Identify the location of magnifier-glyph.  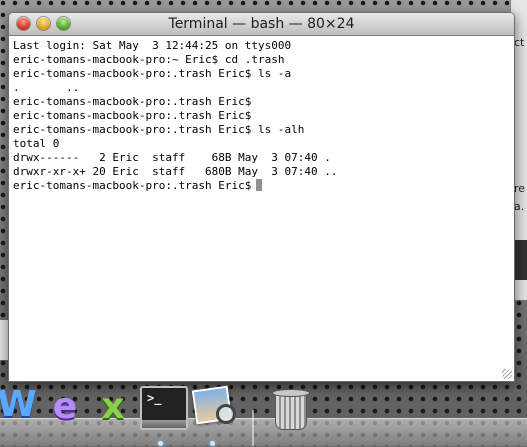
(226, 414).